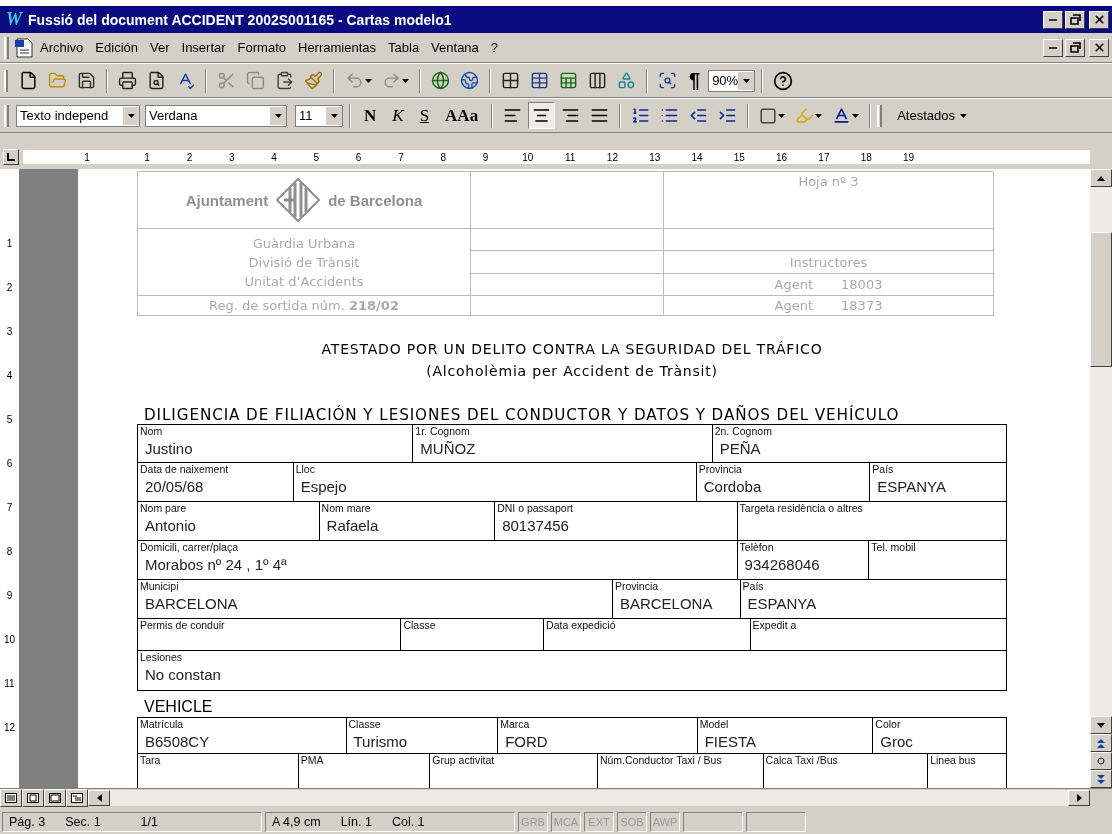 This screenshot has width=1112, height=834. Describe the element at coordinates (641, 115) in the screenshot. I see `numbered-list-icon` at that location.